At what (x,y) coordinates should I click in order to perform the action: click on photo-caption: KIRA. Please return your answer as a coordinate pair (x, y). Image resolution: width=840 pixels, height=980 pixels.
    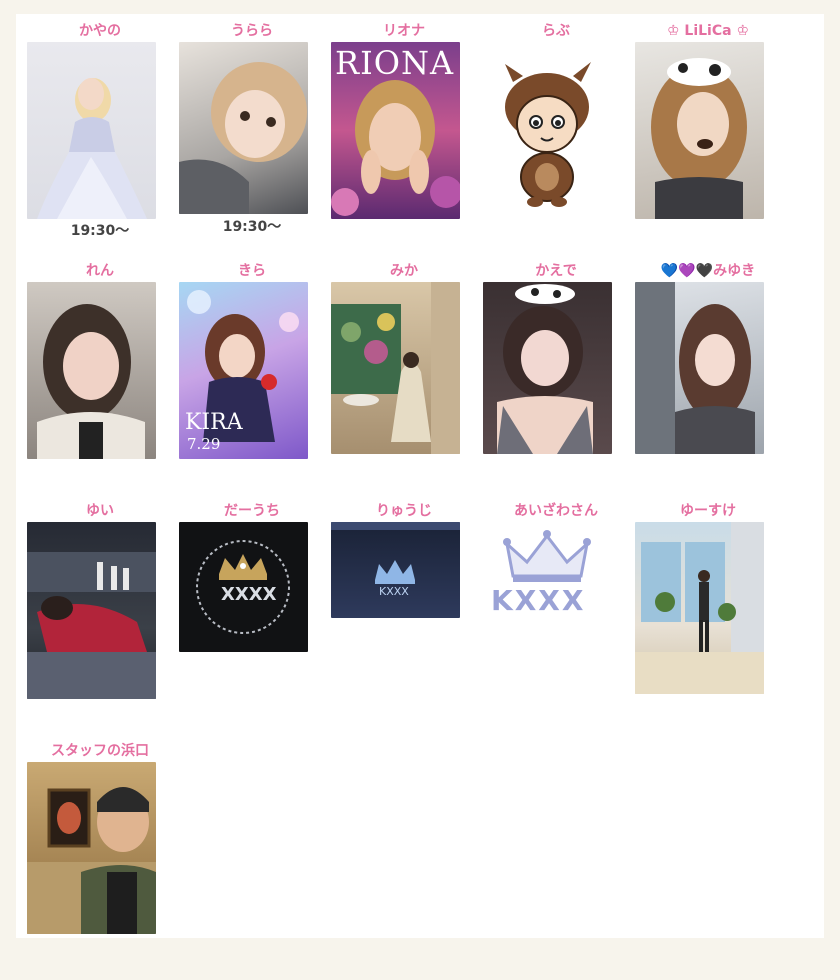
    Looking at the image, I should click on (214, 422).